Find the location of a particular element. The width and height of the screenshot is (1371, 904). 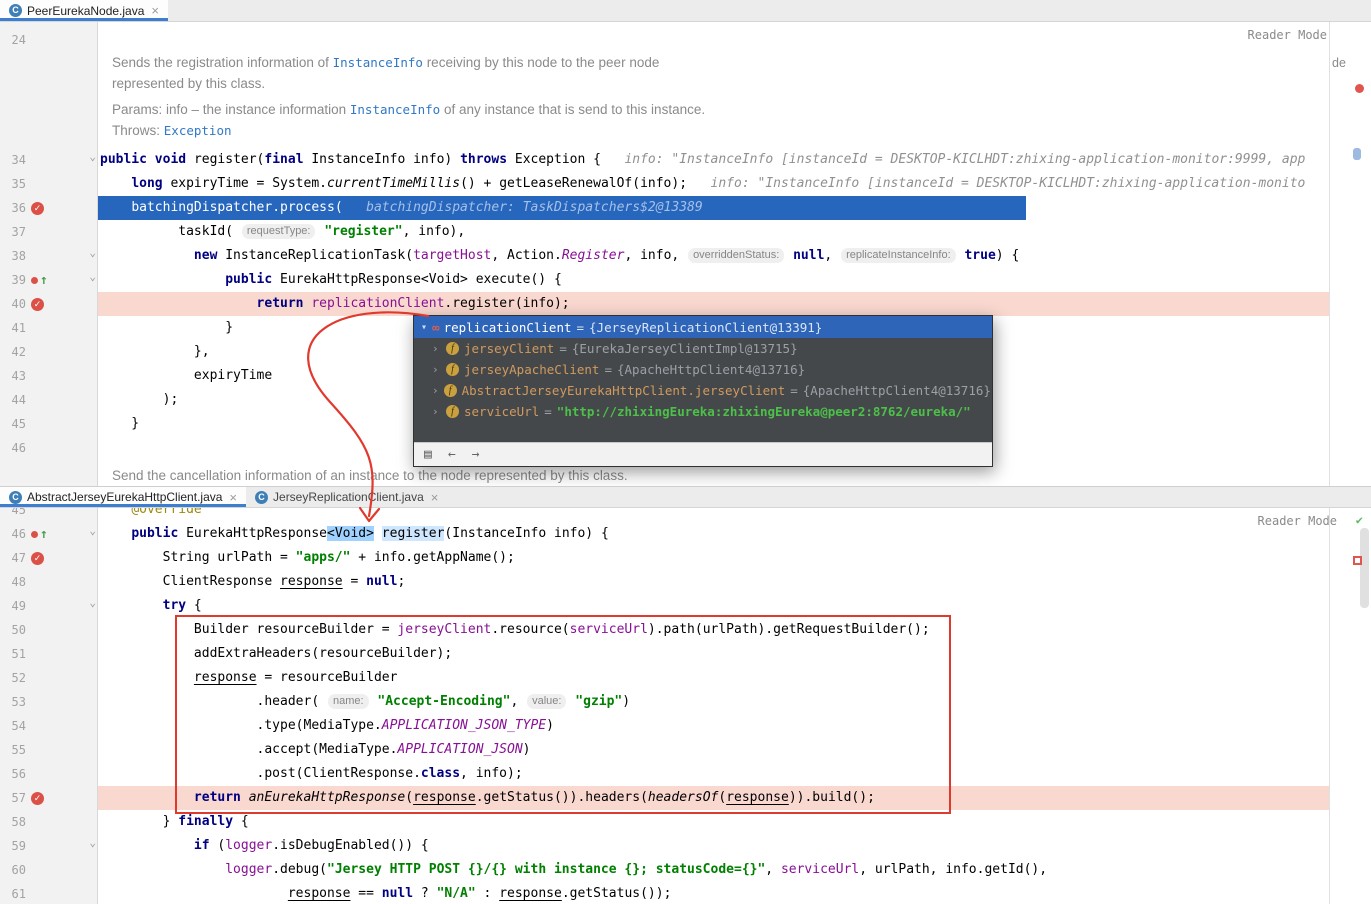

gutter: 60 is located at coordinates (49, 870).